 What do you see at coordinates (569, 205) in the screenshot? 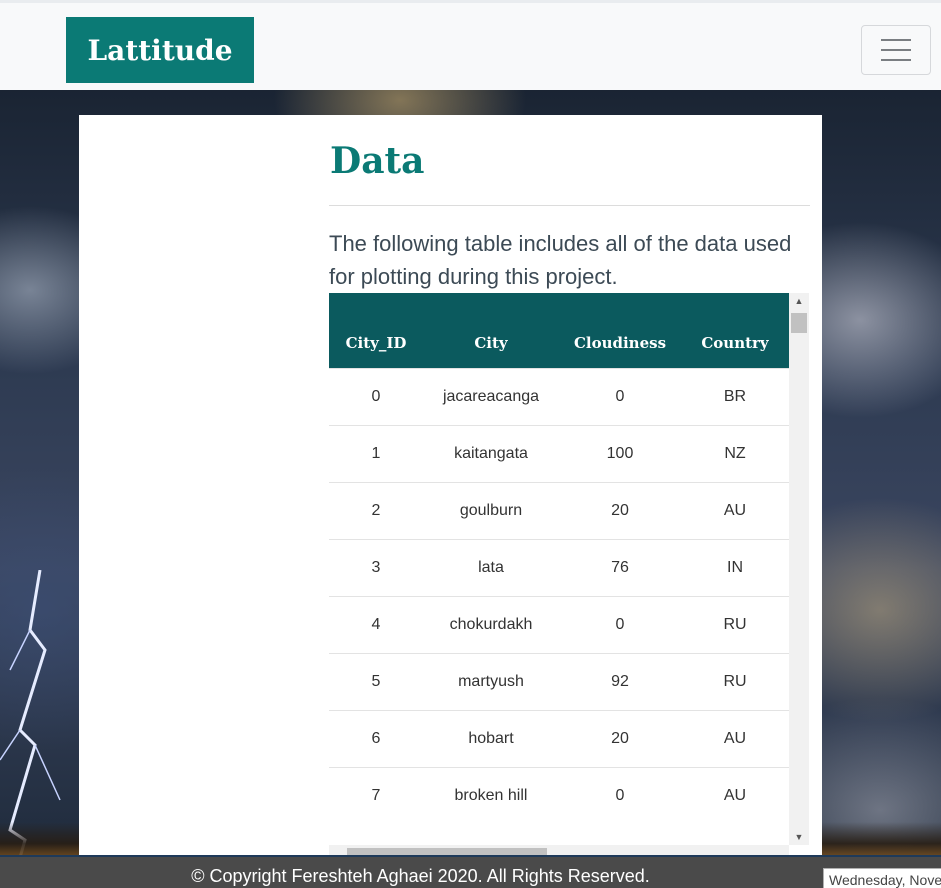
I see `title-divider` at bounding box center [569, 205].